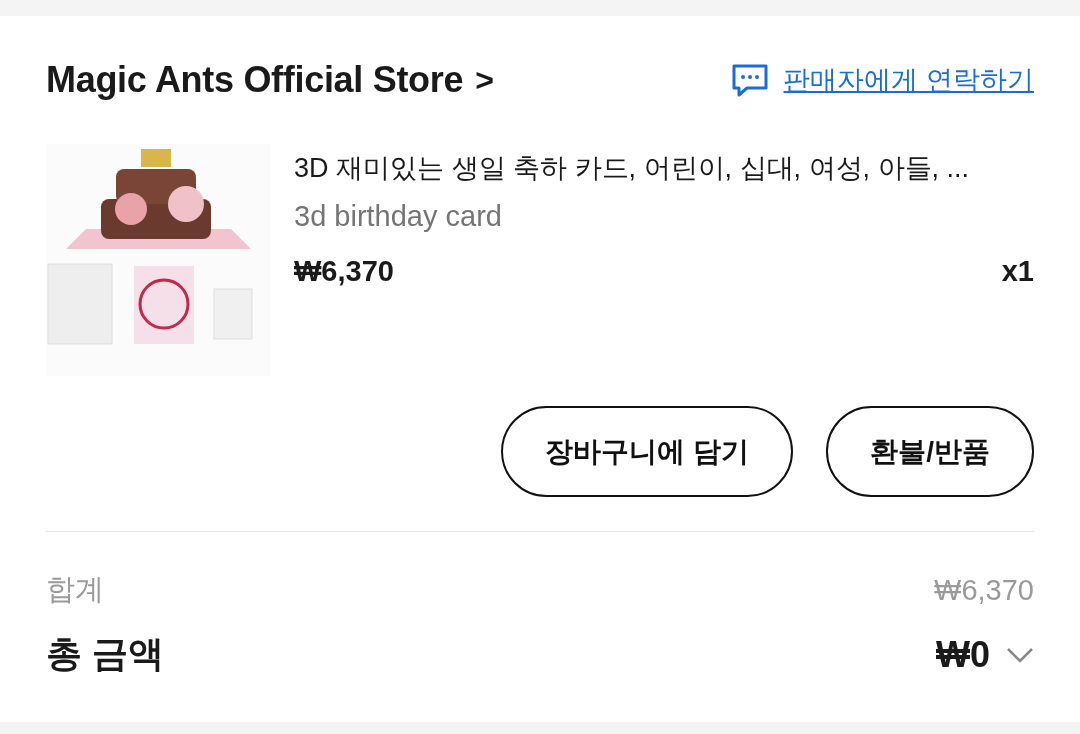 Image resolution: width=1080 pixels, height=734 pixels. I want to click on action-button: 장바구니에 담기, so click(647, 451).